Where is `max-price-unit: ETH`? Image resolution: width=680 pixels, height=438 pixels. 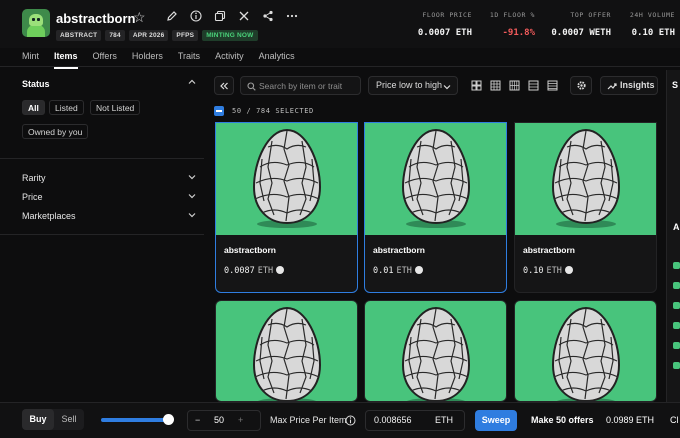 max-price-unit: ETH is located at coordinates (444, 420).